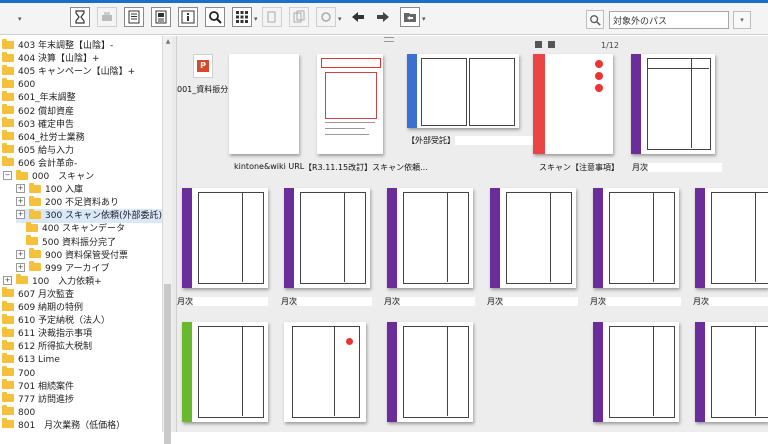 Image resolution: width=768 pixels, height=444 pixels. Describe the element at coordinates (188, 17) in the screenshot. I see `info-icon` at that location.